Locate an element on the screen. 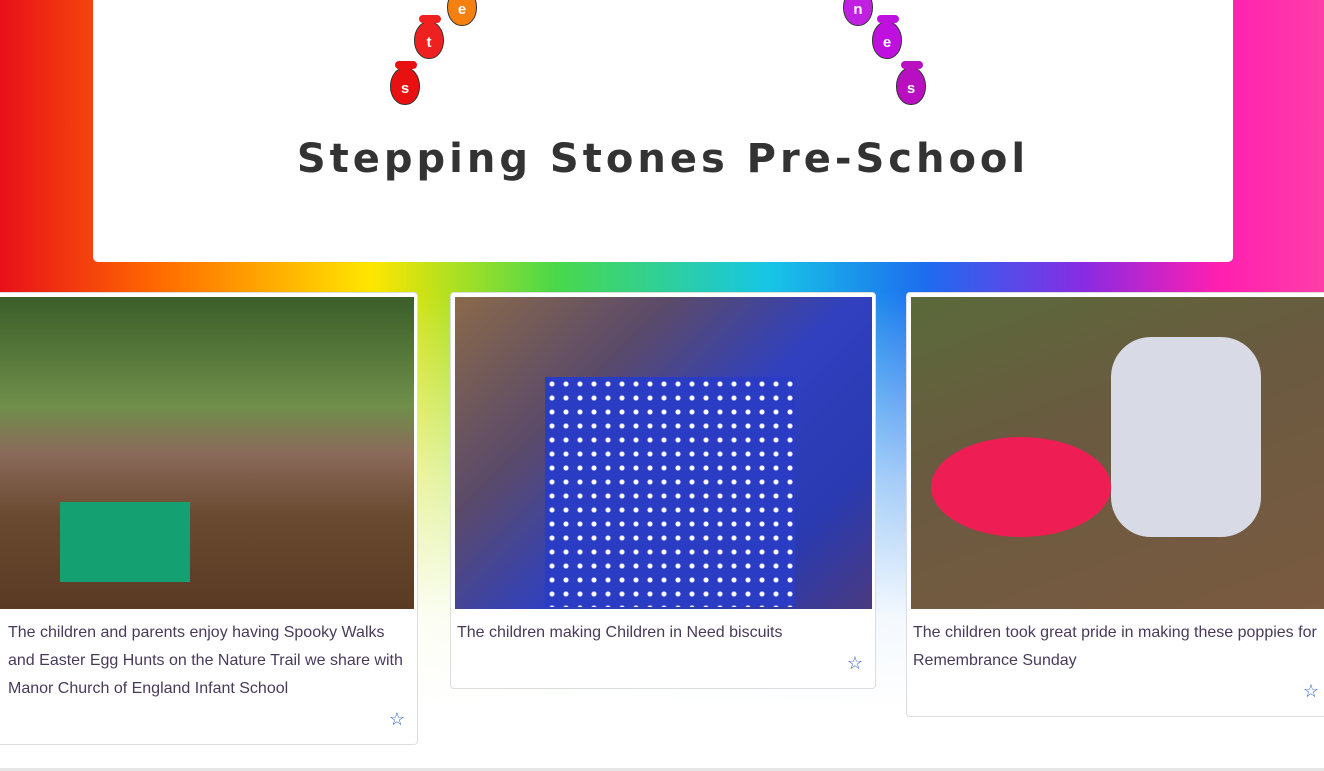 The width and height of the screenshot is (1324, 771). poppies-photo is located at coordinates (1117, 453).